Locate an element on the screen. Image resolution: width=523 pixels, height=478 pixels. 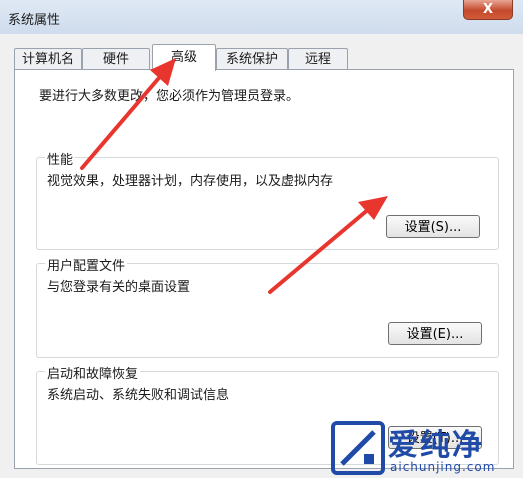
tab-system-protection: 系统保护 is located at coordinates (252, 58).